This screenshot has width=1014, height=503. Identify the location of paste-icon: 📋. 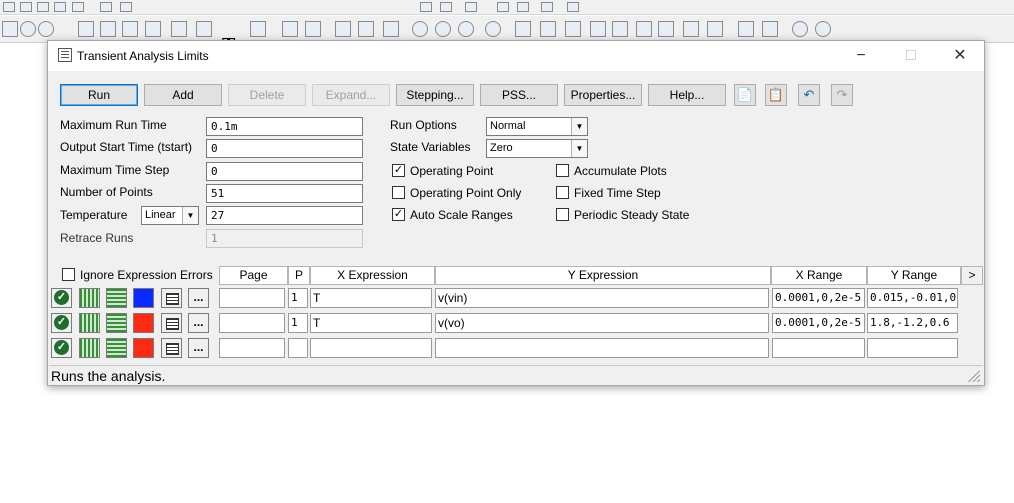
(776, 95).